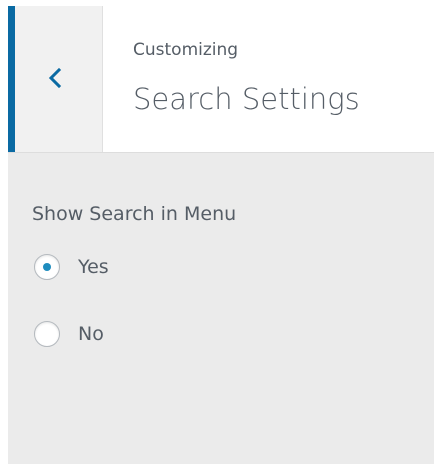  What do you see at coordinates (93, 267) in the screenshot?
I see `radio-label-yes: Yes` at bounding box center [93, 267].